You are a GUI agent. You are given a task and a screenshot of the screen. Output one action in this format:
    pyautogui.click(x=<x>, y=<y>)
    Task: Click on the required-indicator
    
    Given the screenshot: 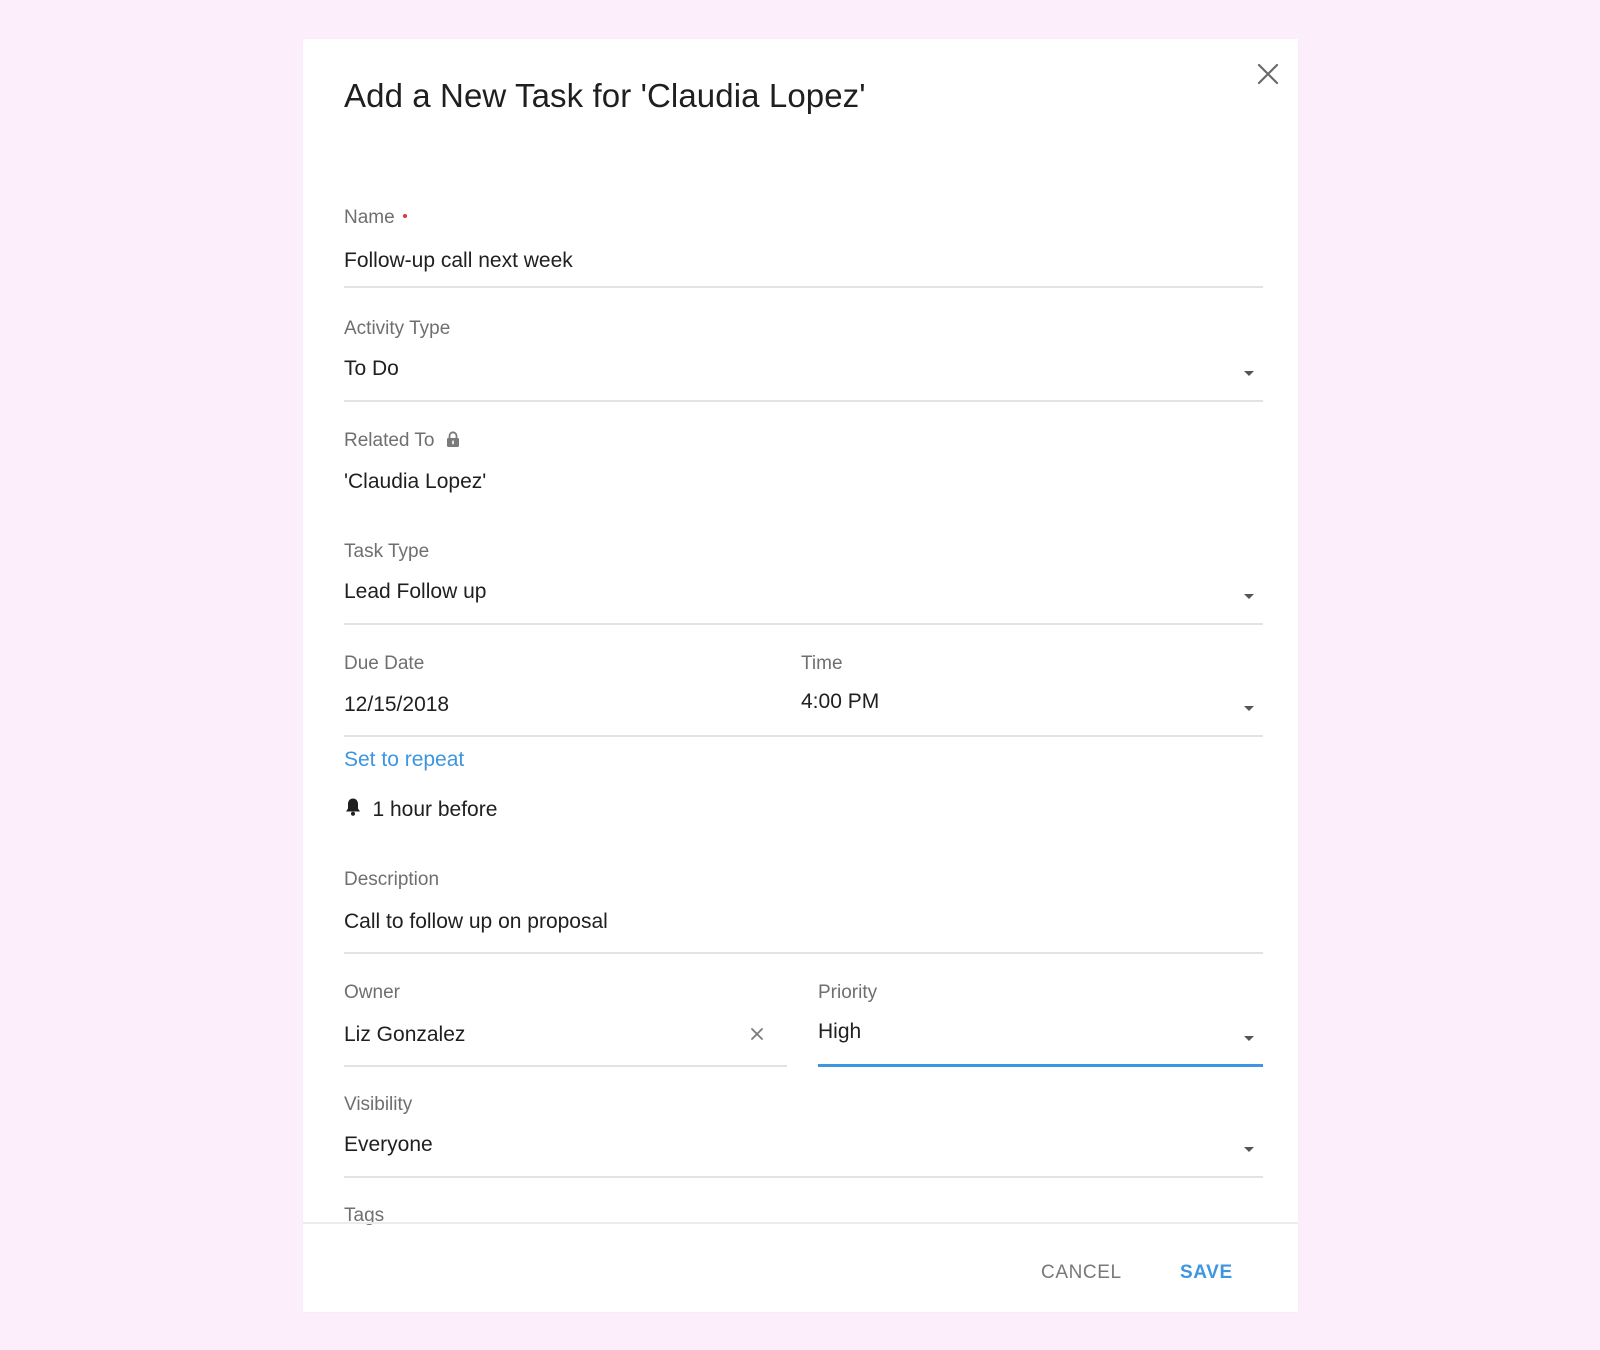 What is the action you would take?
    pyautogui.click(x=404, y=215)
    